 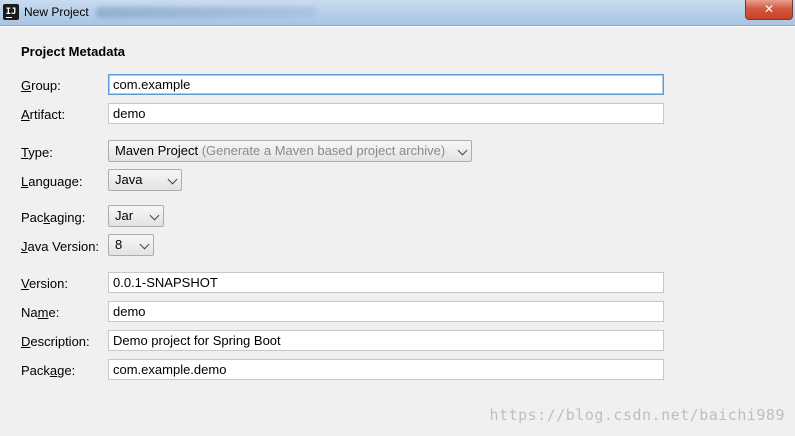 I want to click on java-version-dropdown: 8, so click(x=131, y=245).